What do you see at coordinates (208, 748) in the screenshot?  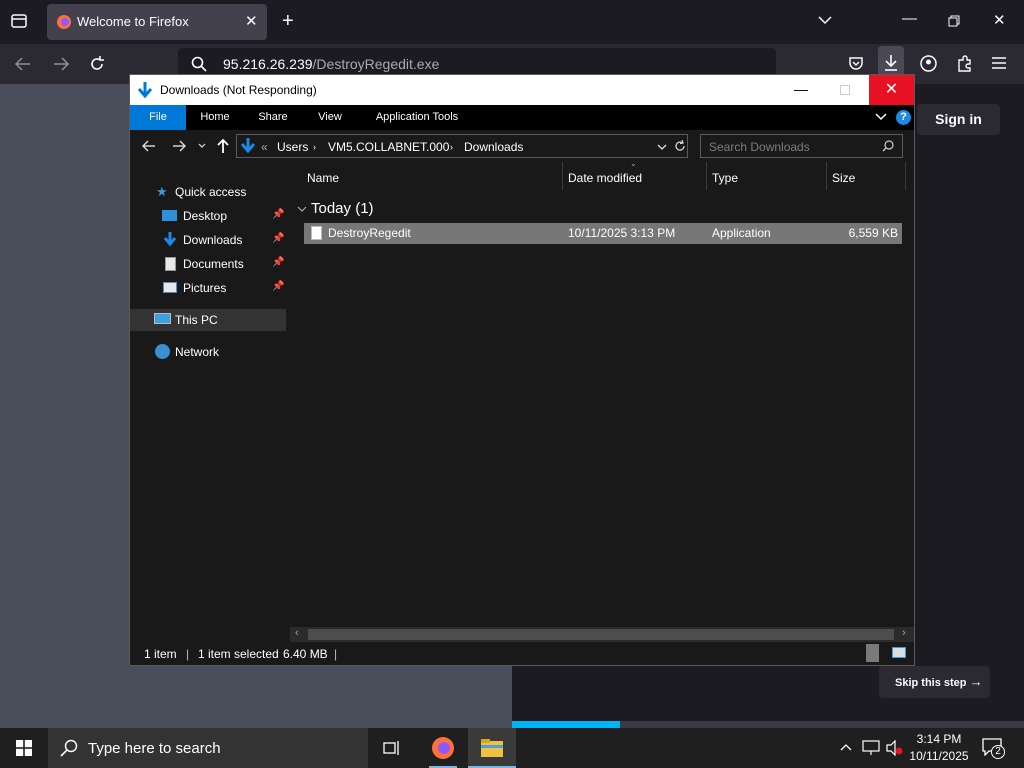 I see `taskbar-search: Type here to search` at bounding box center [208, 748].